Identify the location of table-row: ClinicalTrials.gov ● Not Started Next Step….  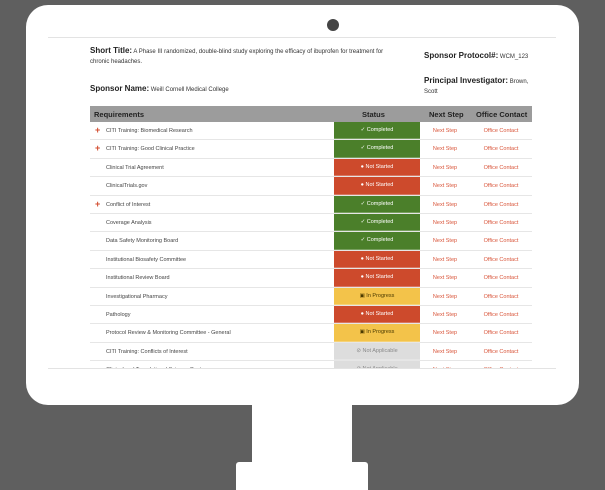
(311, 186).